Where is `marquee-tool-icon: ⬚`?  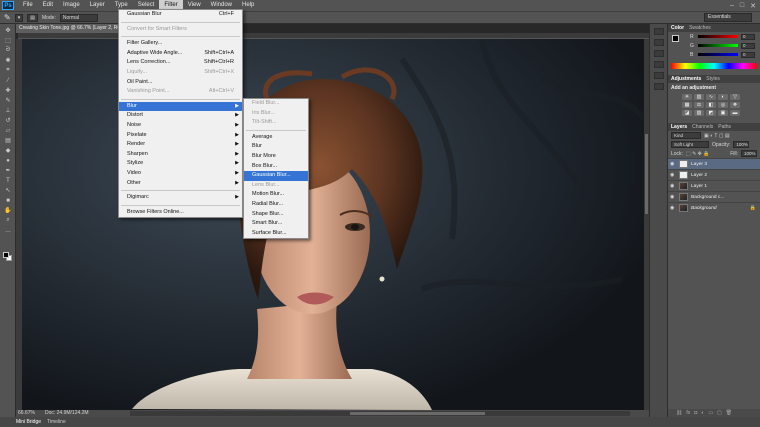 marquee-tool-icon: ⬚ is located at coordinates (8, 40).